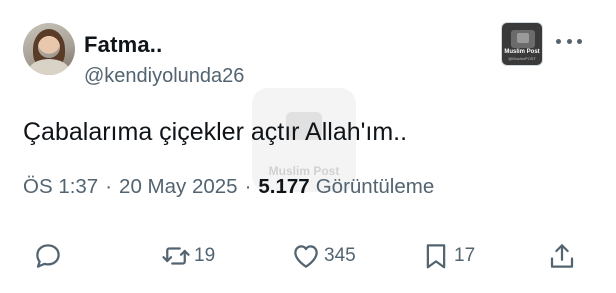 Image resolution: width=616 pixels, height=293 pixels. Describe the element at coordinates (49, 67) in the screenshot. I see `avatar-body` at that location.